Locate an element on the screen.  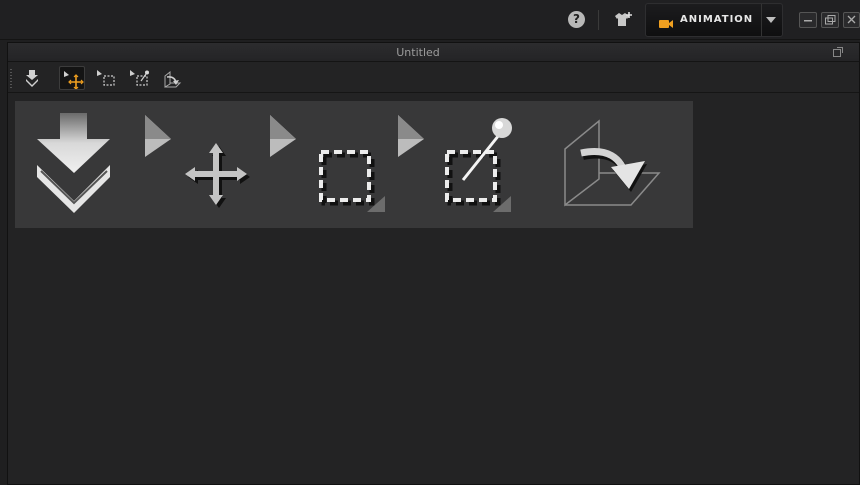
workspace-selector: ANIMATION is located at coordinates (714, 20).